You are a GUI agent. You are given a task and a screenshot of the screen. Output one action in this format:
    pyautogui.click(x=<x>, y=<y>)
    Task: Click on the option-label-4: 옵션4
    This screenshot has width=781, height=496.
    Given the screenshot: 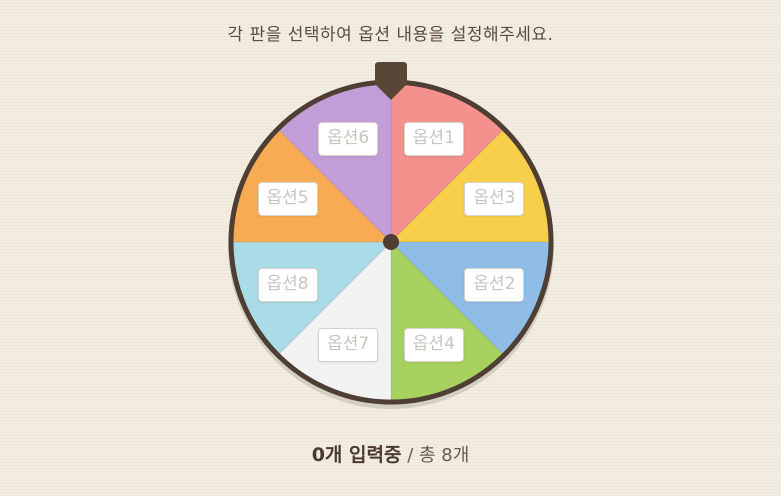 What is the action you would take?
    pyautogui.click(x=433, y=345)
    